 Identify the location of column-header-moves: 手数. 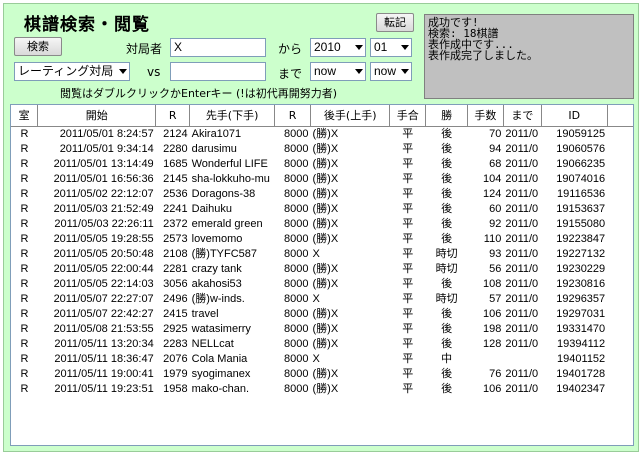
(485, 116).